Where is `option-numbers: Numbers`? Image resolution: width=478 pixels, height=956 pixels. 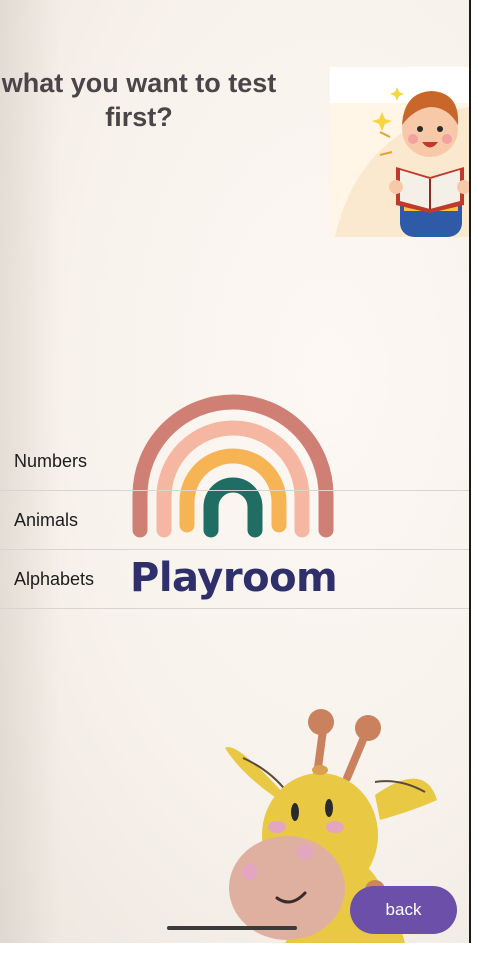 option-numbers: Numbers is located at coordinates (234, 461).